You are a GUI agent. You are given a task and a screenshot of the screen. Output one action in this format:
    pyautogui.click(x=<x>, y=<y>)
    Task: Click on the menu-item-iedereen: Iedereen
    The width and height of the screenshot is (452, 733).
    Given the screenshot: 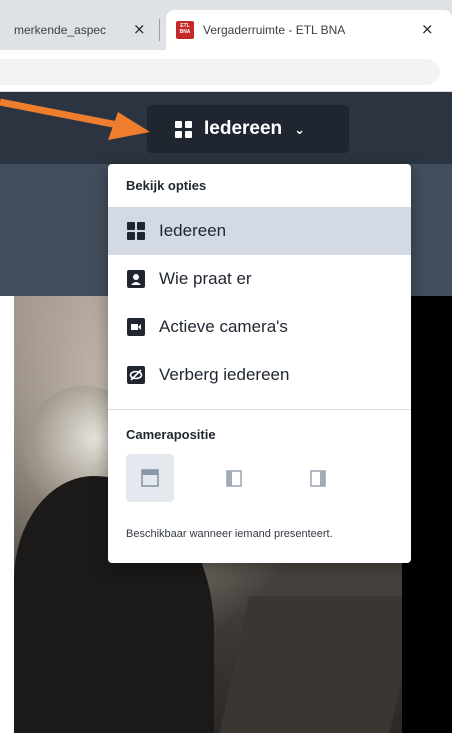 What is the action you would take?
    pyautogui.click(x=259, y=231)
    